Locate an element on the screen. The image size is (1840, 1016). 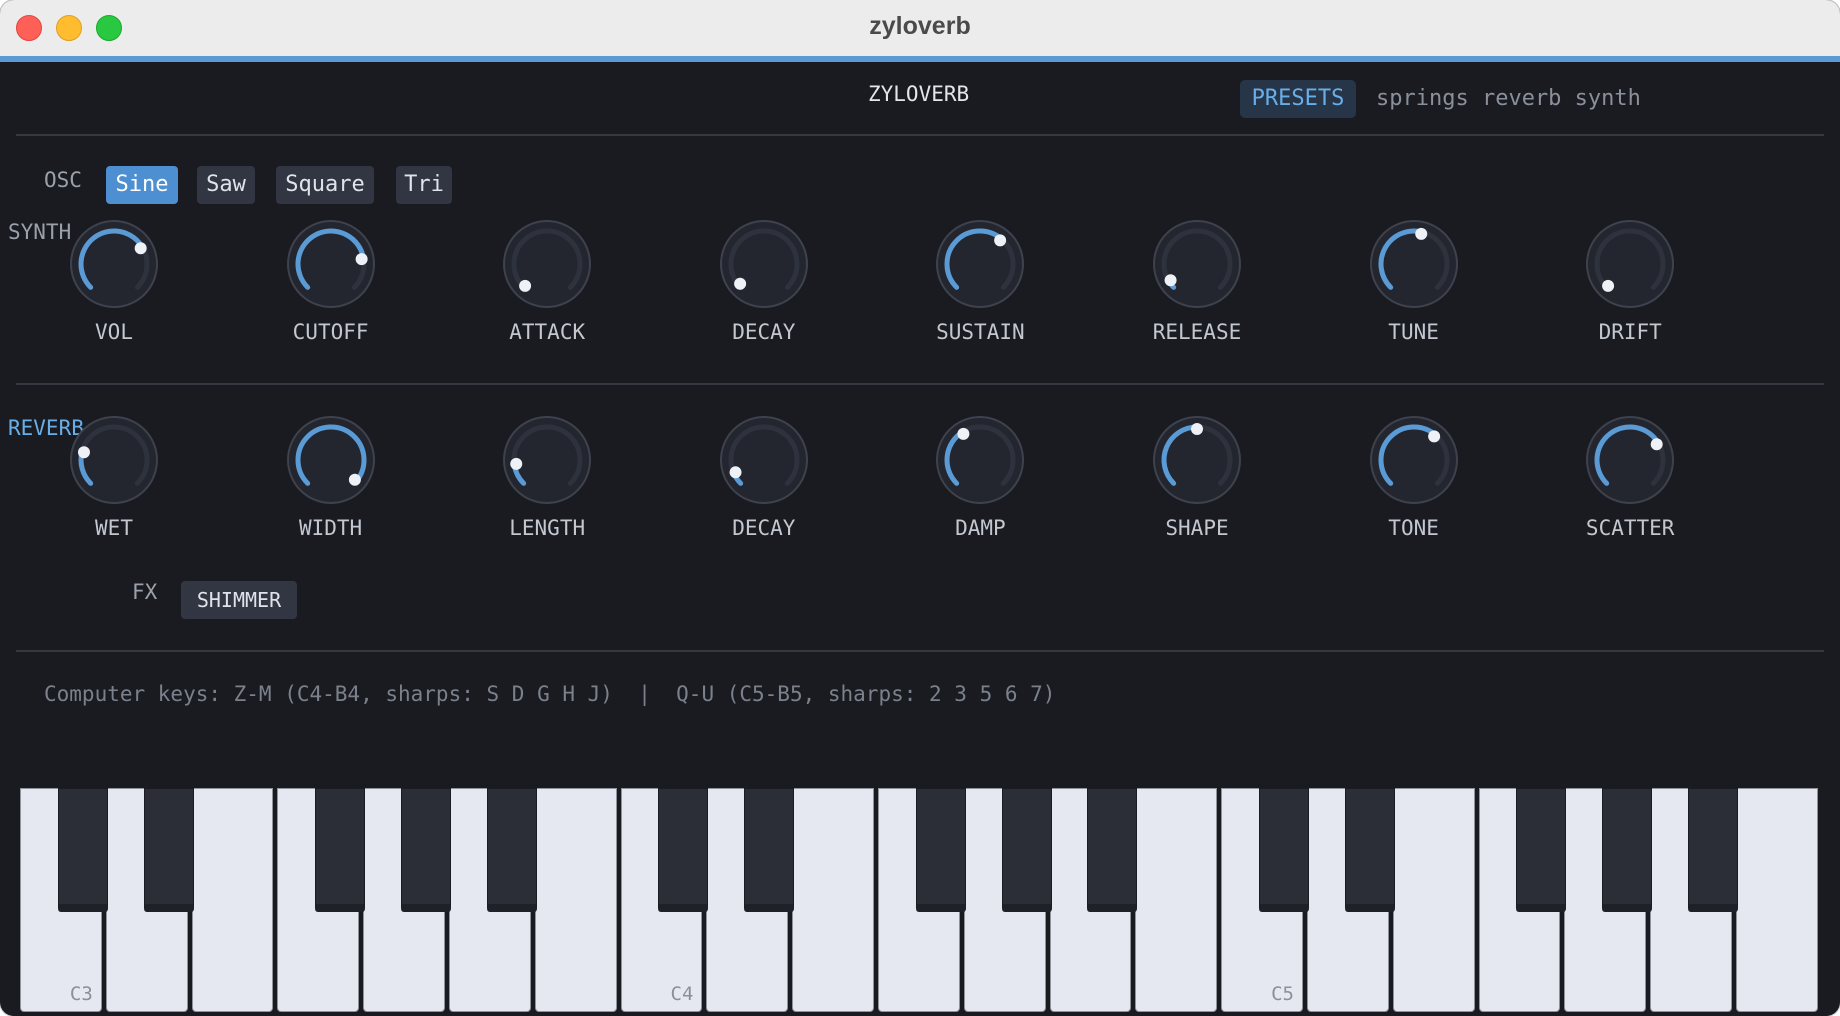
shimmer-button: SHIMMER is located at coordinates (239, 600).